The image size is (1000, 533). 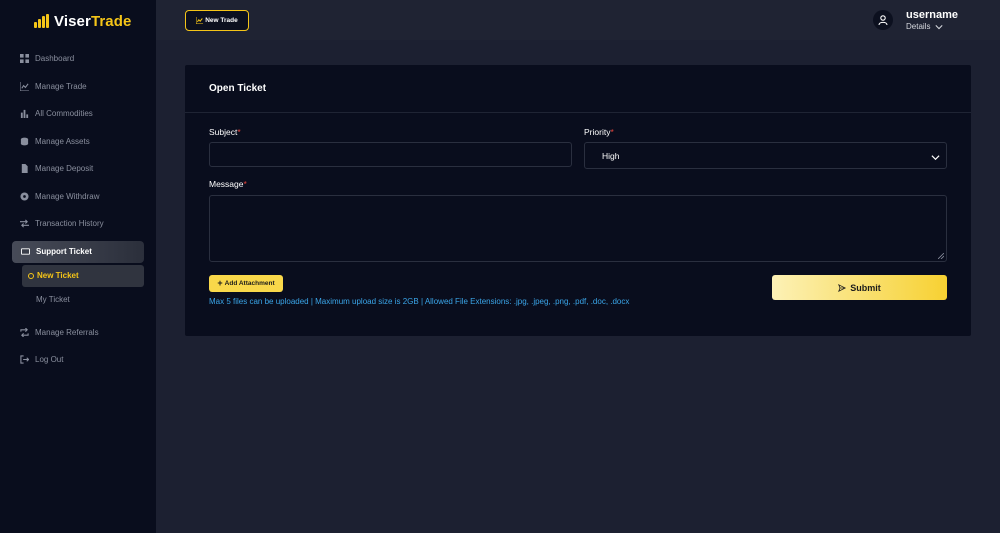 I want to click on dashboard-icon, so click(x=24, y=59).